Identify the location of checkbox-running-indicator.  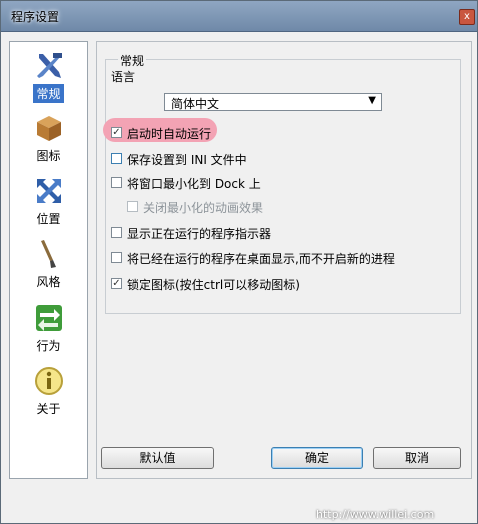
(116, 232).